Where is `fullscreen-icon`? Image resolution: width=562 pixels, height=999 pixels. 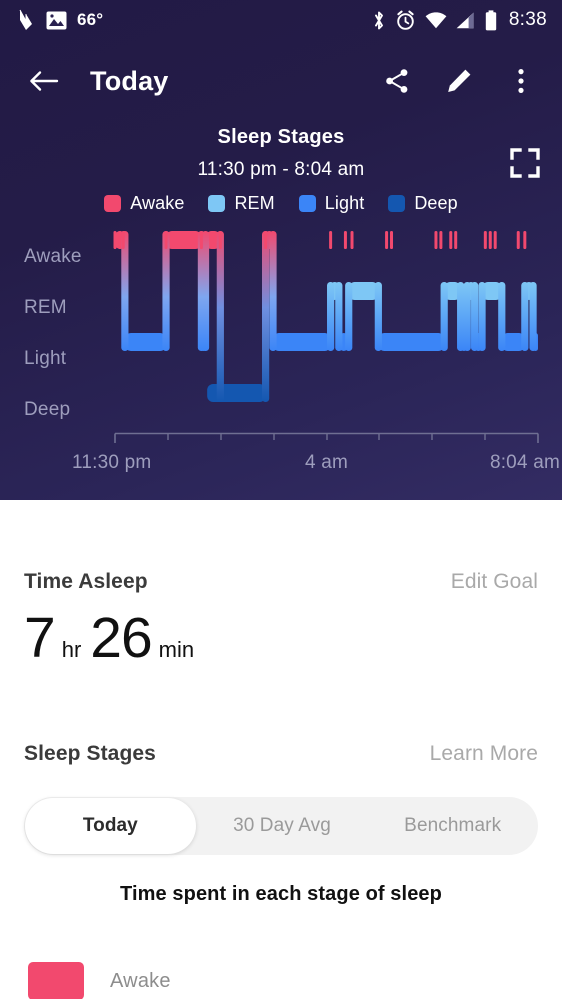
fullscreen-icon is located at coordinates (525, 163).